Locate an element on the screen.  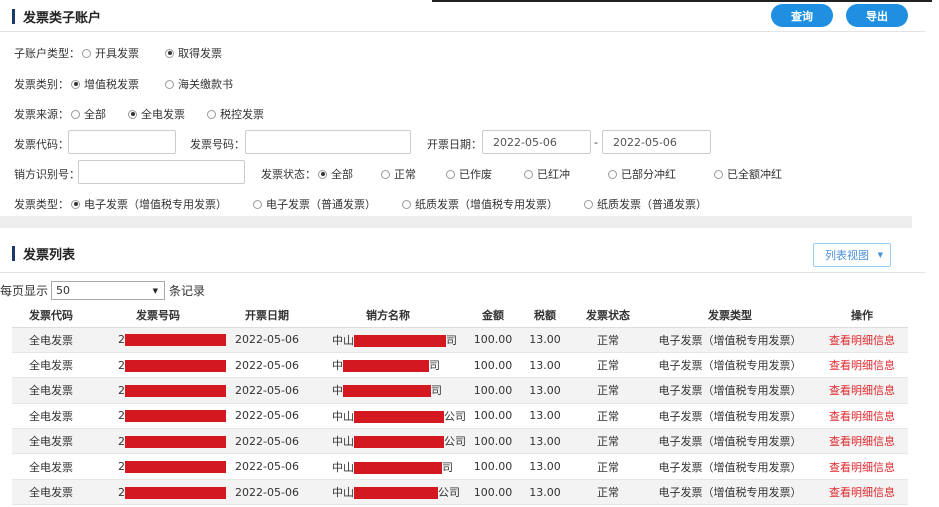
radio-option: 已红冲 is located at coordinates (547, 174).